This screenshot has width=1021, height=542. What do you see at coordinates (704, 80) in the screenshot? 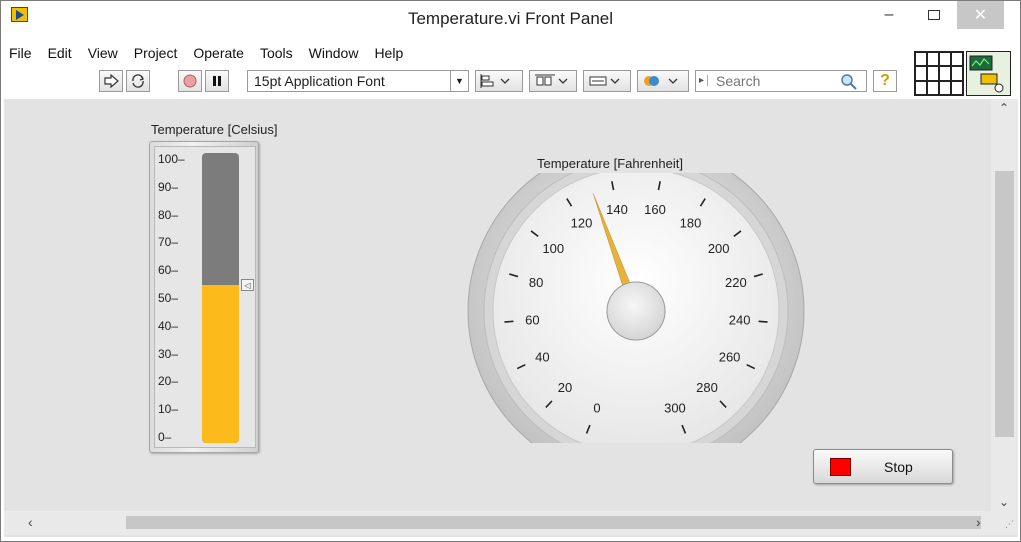
I see `search-expand-icon: ▸` at bounding box center [704, 80].